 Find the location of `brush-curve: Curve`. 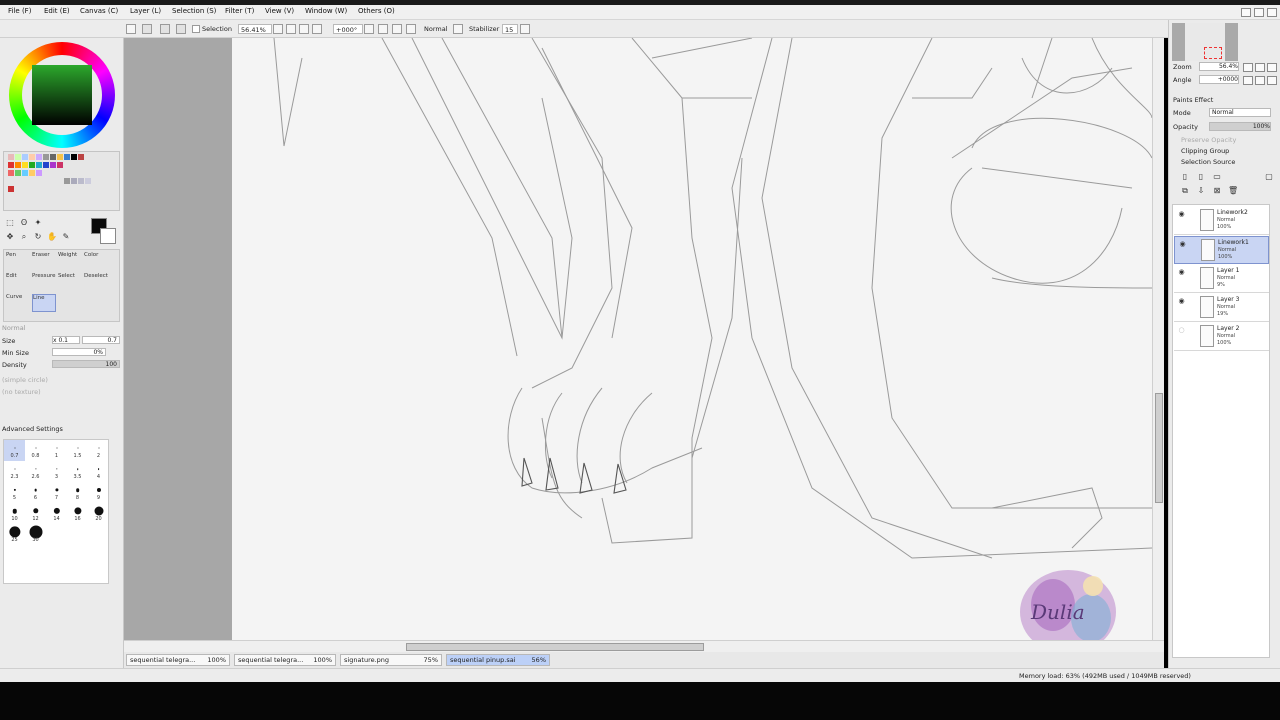

brush-curve: Curve is located at coordinates (14, 297).